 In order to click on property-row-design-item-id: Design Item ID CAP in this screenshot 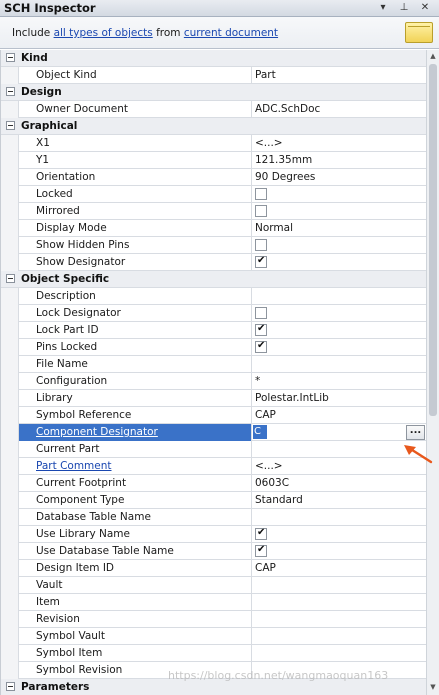, I will do `click(220, 568)`.